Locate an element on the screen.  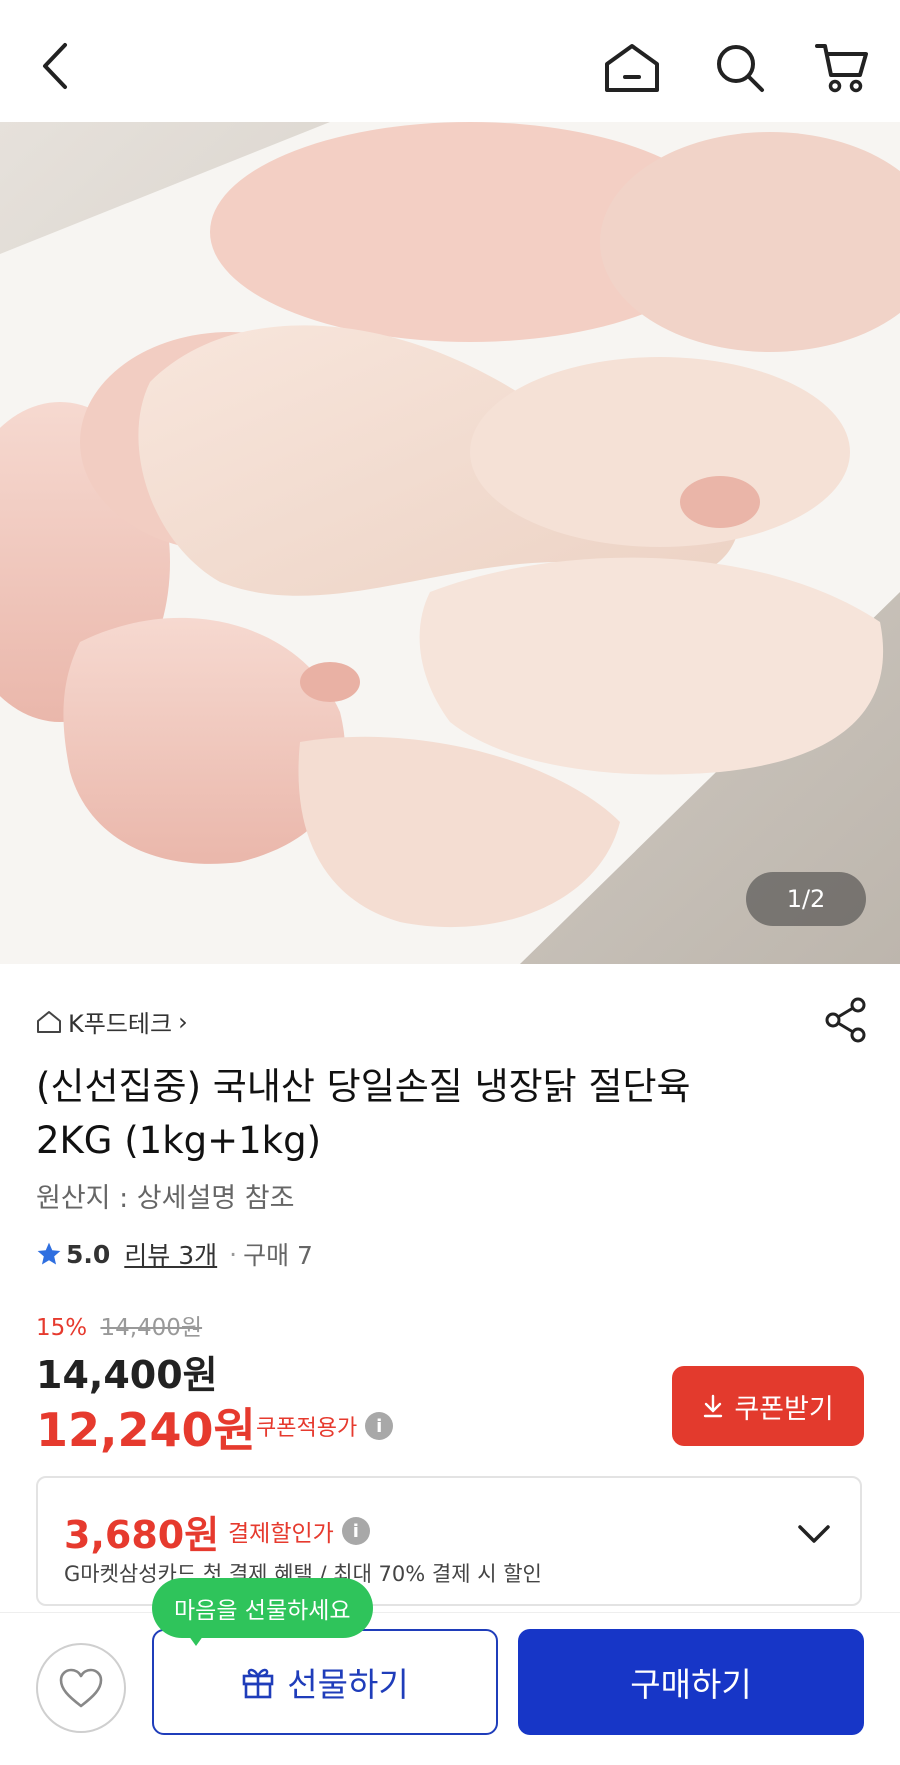
coupon-applicable-label: 쿠폰적용가 i is located at coordinates (325, 1426).